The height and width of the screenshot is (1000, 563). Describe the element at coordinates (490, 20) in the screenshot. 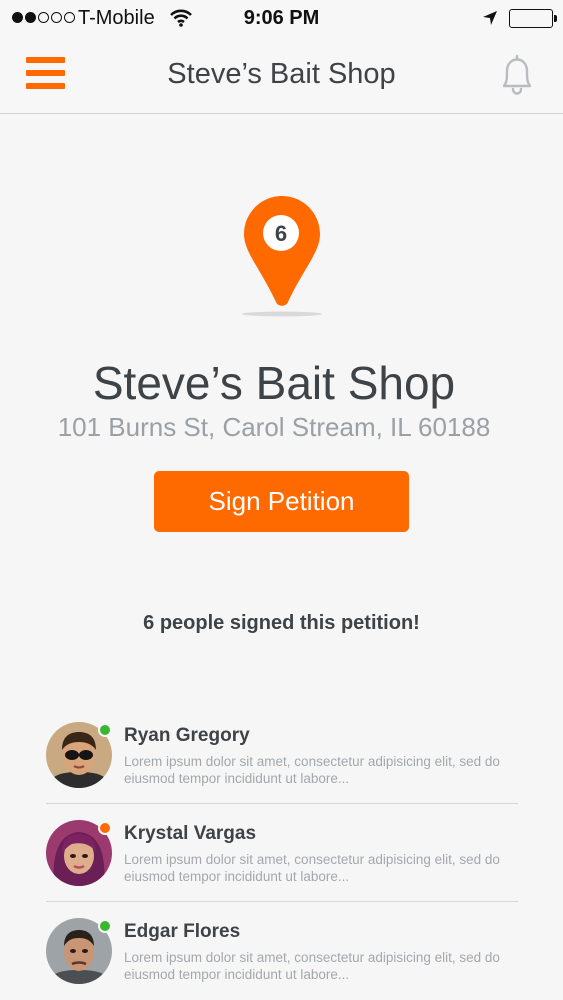

I see `location-arrow-icon` at that location.